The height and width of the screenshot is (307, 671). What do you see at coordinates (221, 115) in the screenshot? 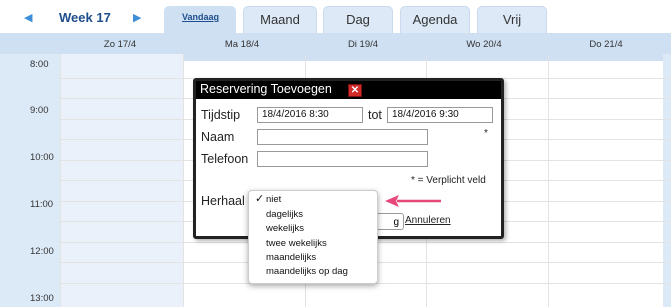
I see `tijdstip-label: Tijdstip` at bounding box center [221, 115].